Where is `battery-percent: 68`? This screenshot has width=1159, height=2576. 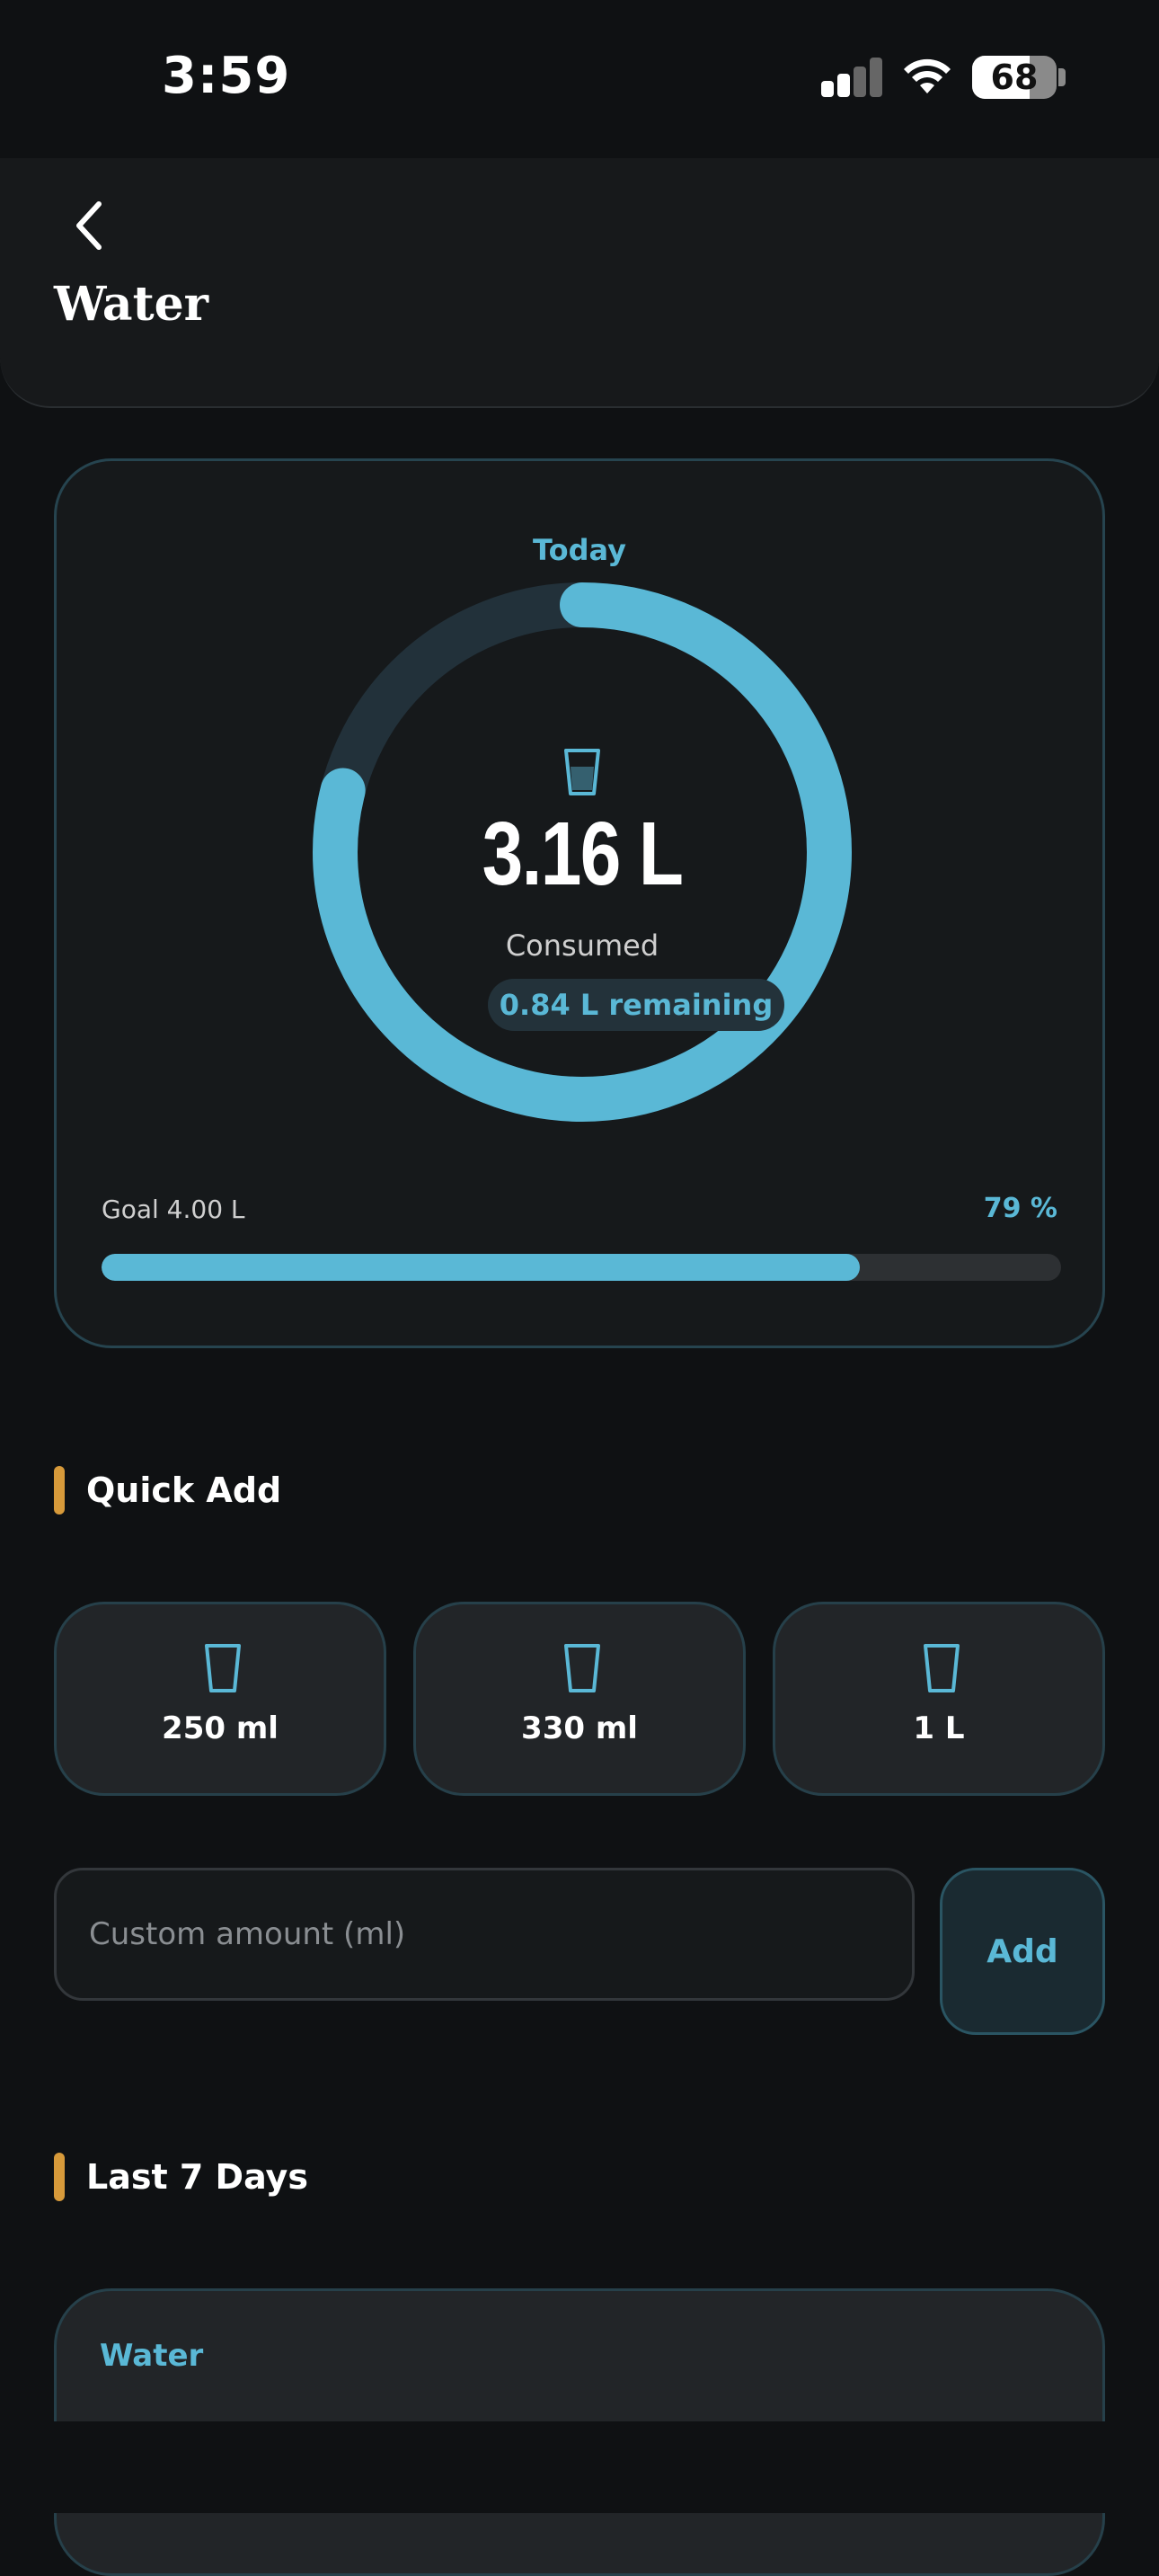 battery-percent: 68 is located at coordinates (1014, 77).